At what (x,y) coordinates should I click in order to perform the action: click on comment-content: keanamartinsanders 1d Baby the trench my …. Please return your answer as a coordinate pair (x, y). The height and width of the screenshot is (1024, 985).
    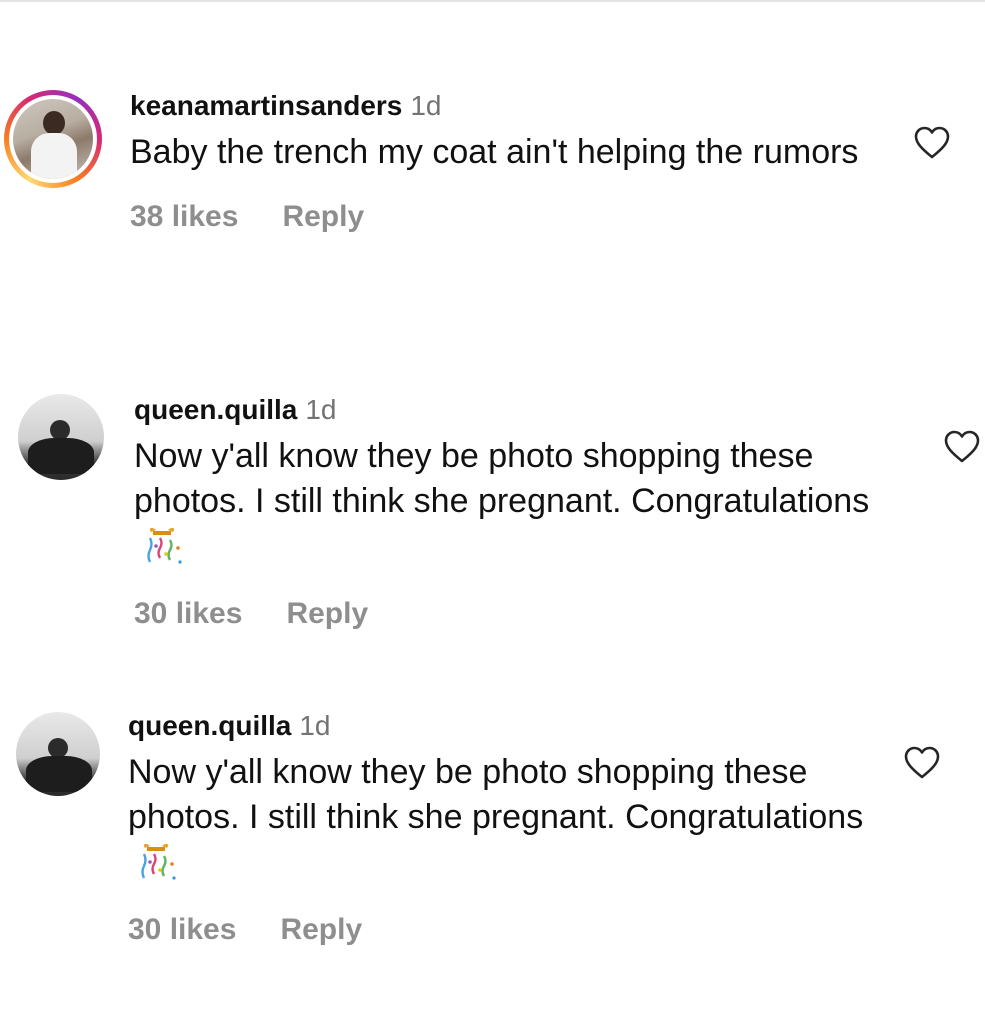
    Looking at the image, I should click on (510, 162).